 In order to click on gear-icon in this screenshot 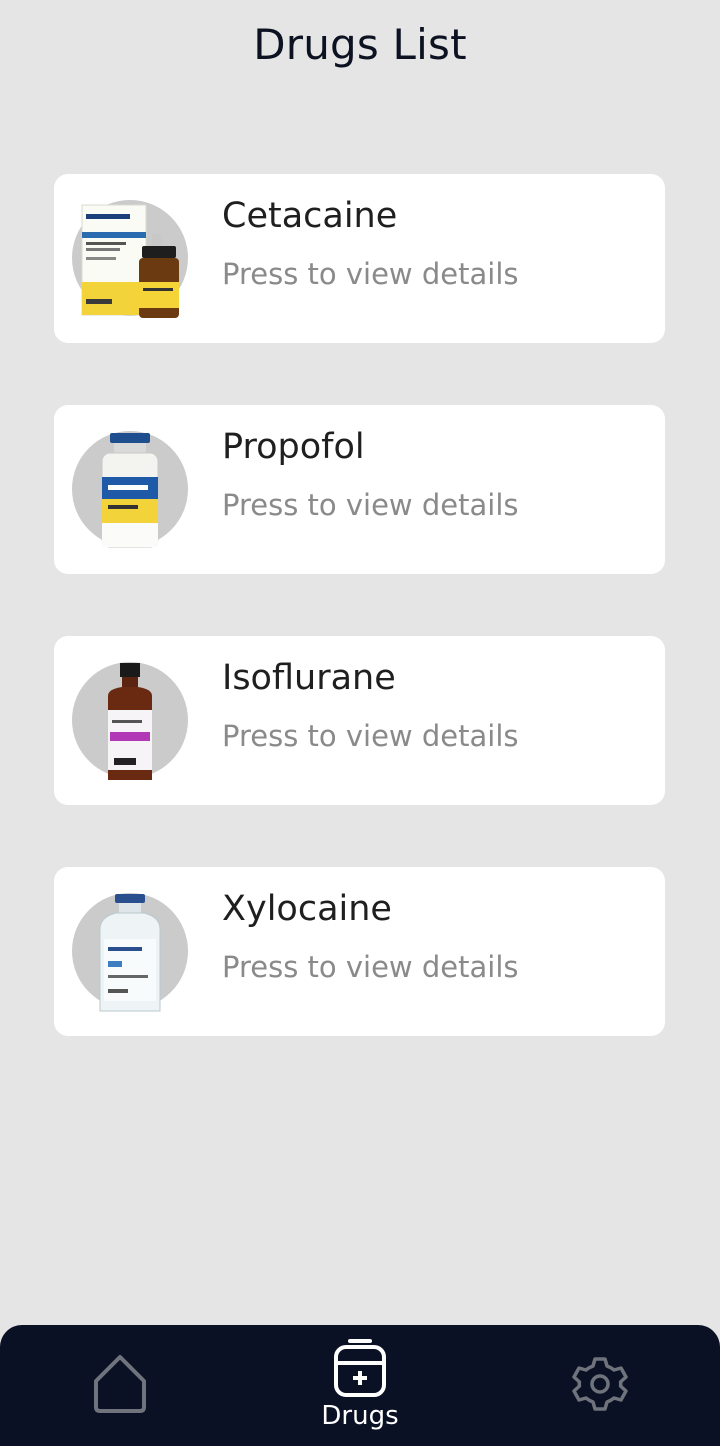, I will do `click(600, 1384)`.